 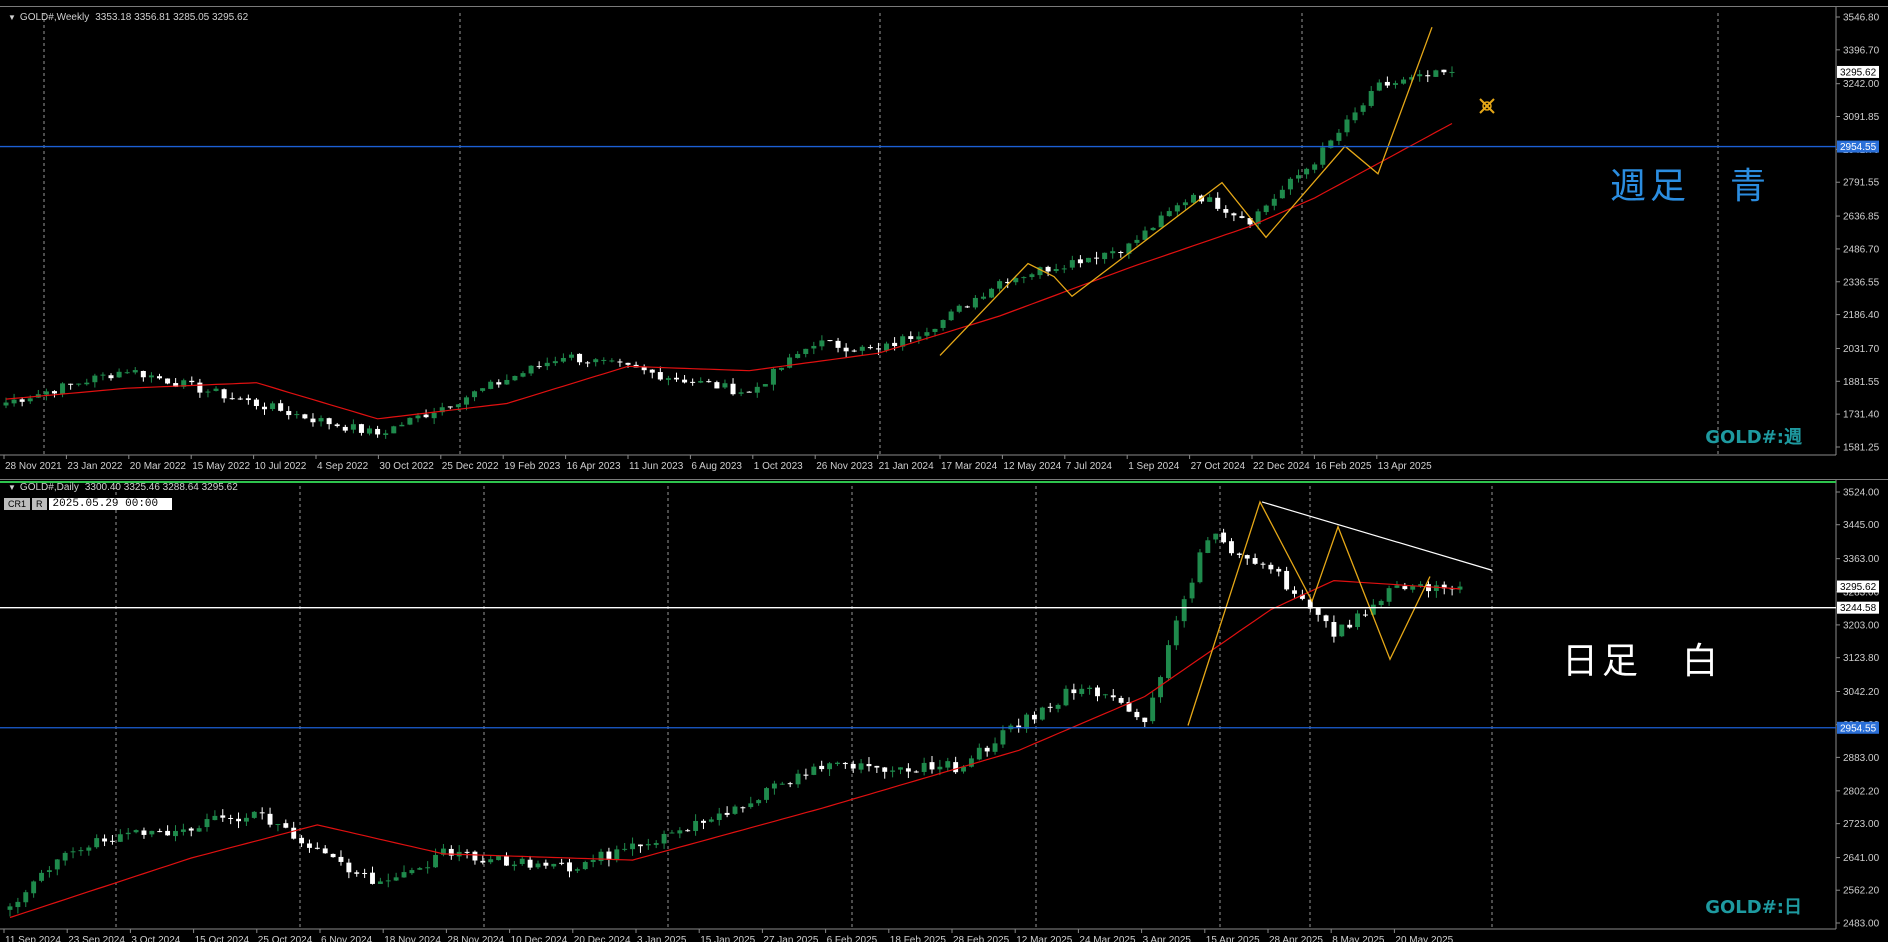 What do you see at coordinates (1405, 466) in the screenshot?
I see `x-tick-label: 13 Apr 2025` at bounding box center [1405, 466].